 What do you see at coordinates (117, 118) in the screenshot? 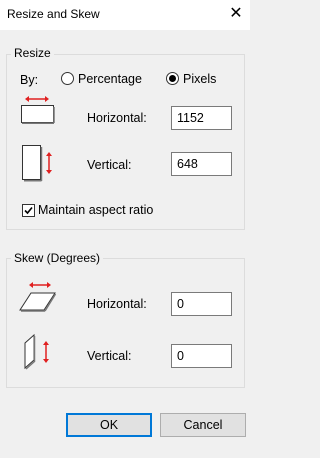
I see `resize-horizontal-label: Horizontal:` at bounding box center [117, 118].